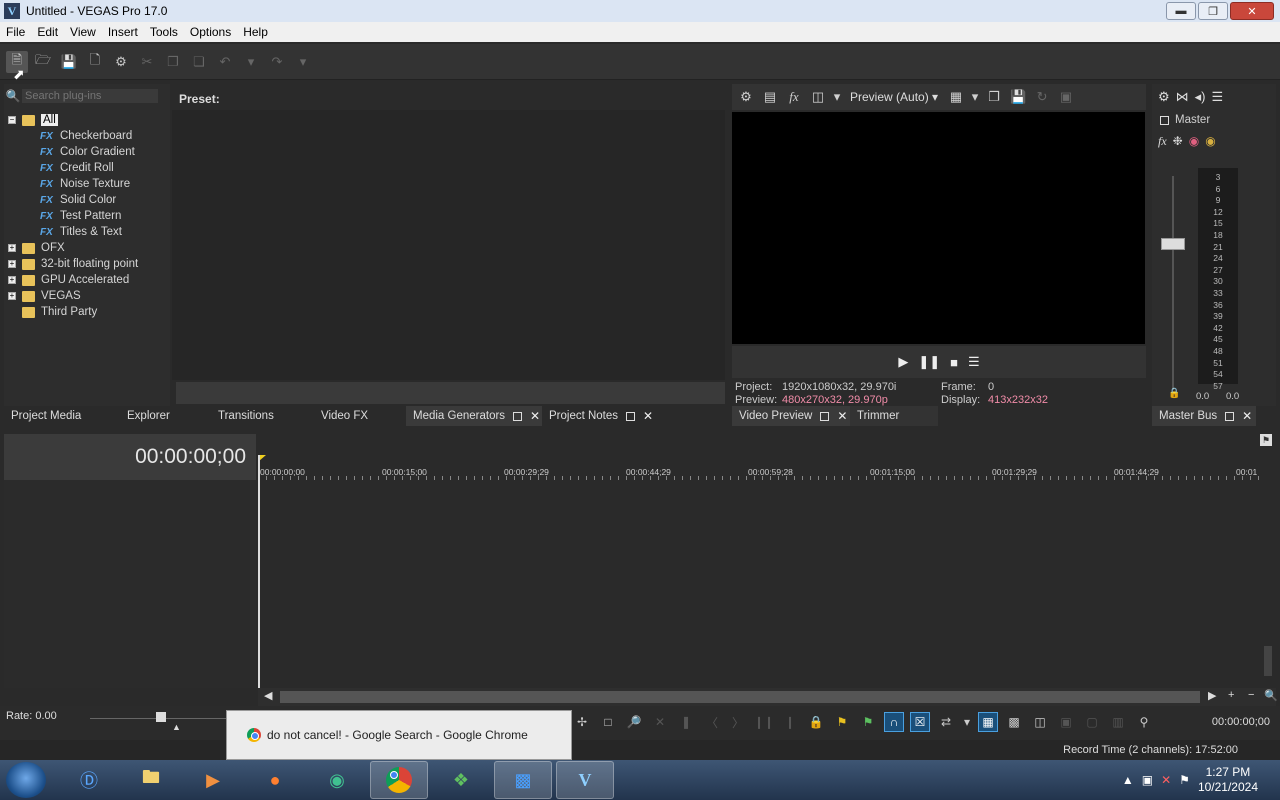  What do you see at coordinates (975, 97) in the screenshot?
I see `overlays-dropdown-icon: ▾` at bounding box center [975, 97].